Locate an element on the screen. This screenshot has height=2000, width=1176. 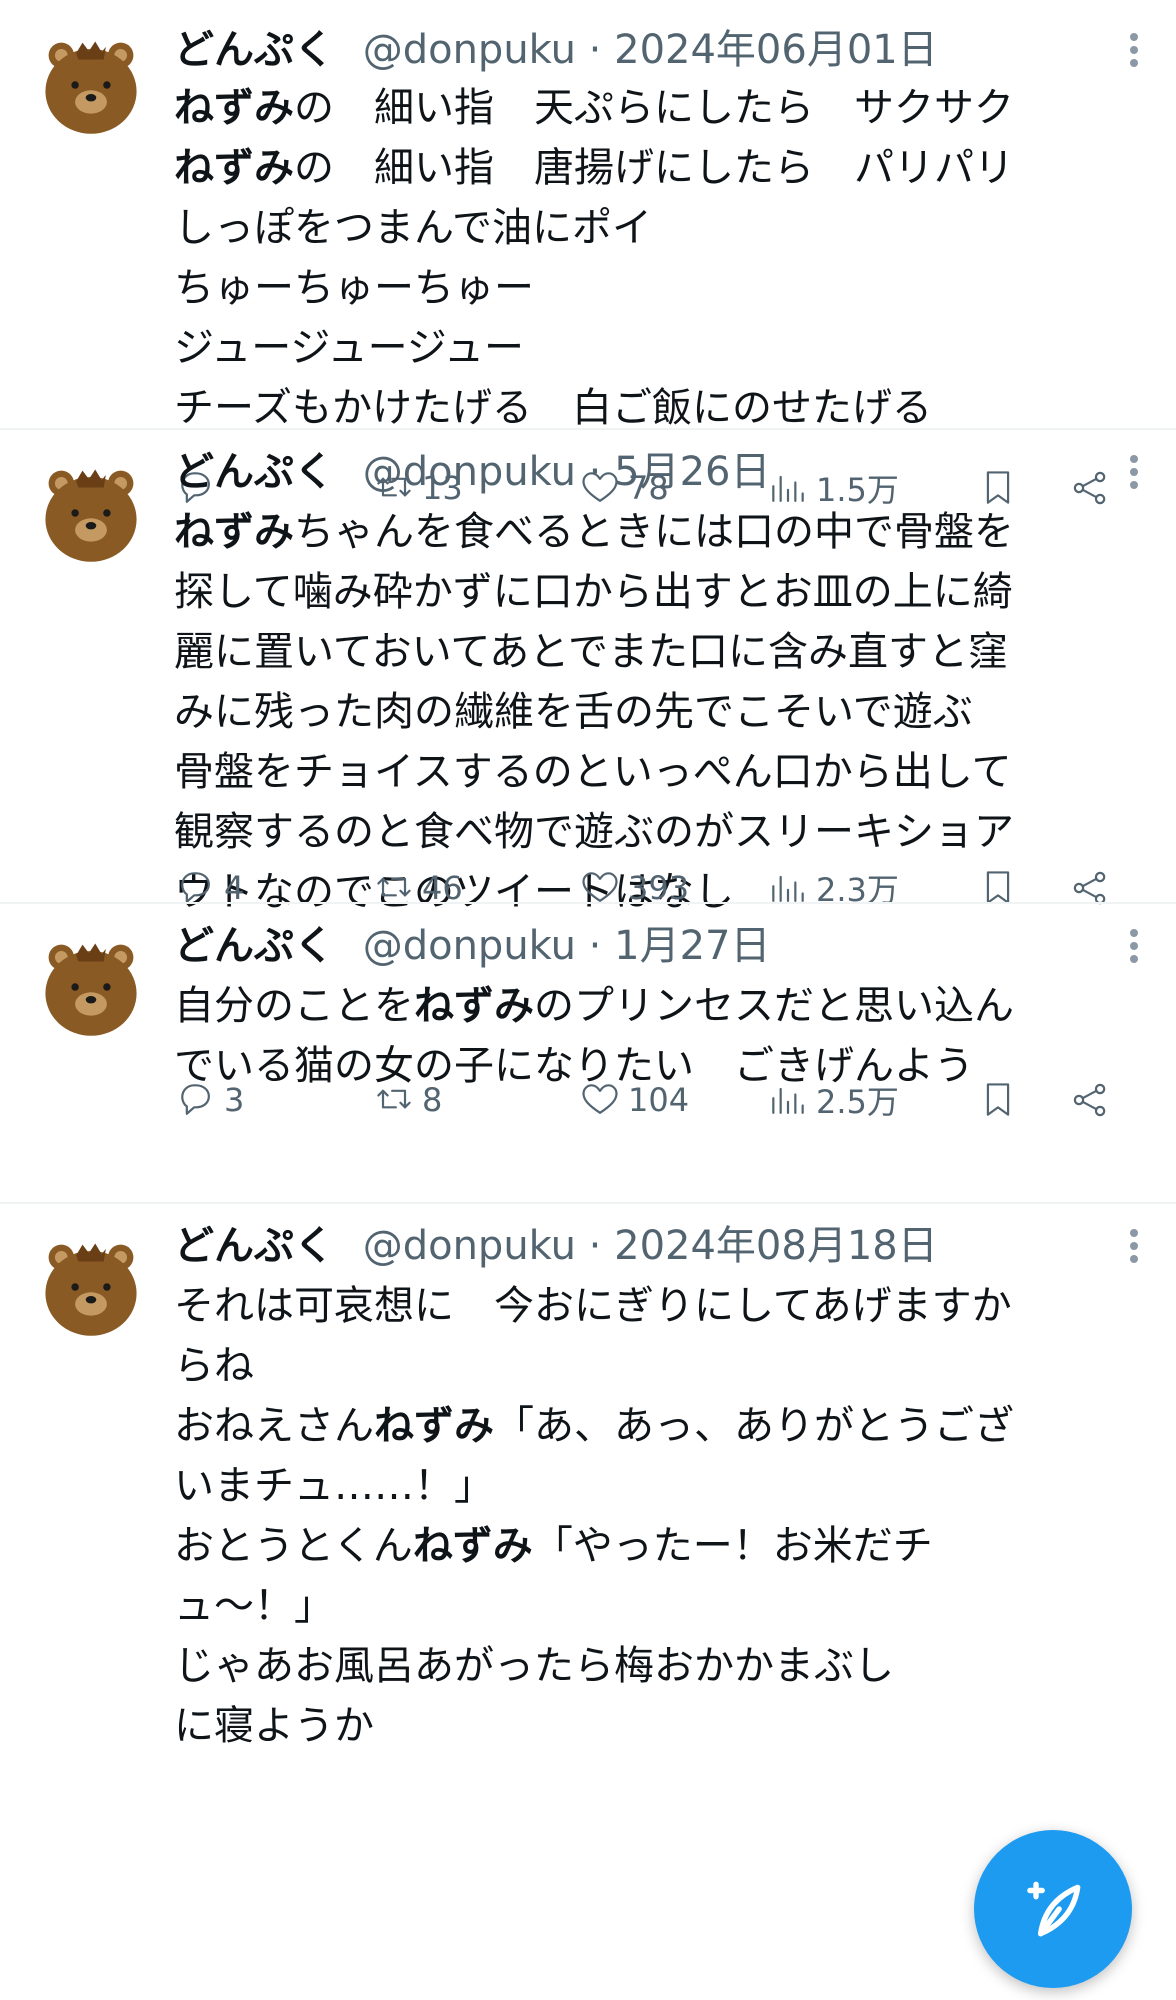
handle: @donpuku · 2024年08月18日 is located at coordinates (650, 1246).